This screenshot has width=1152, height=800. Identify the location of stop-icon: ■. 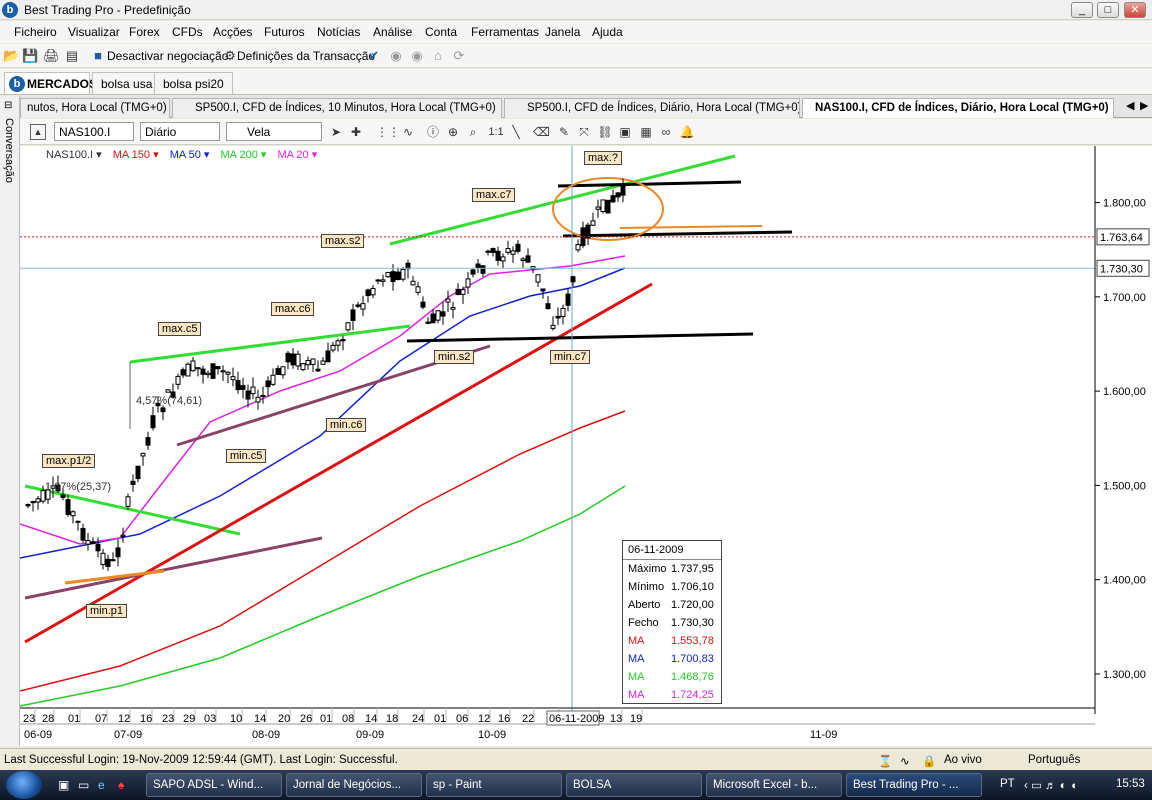
(98, 56).